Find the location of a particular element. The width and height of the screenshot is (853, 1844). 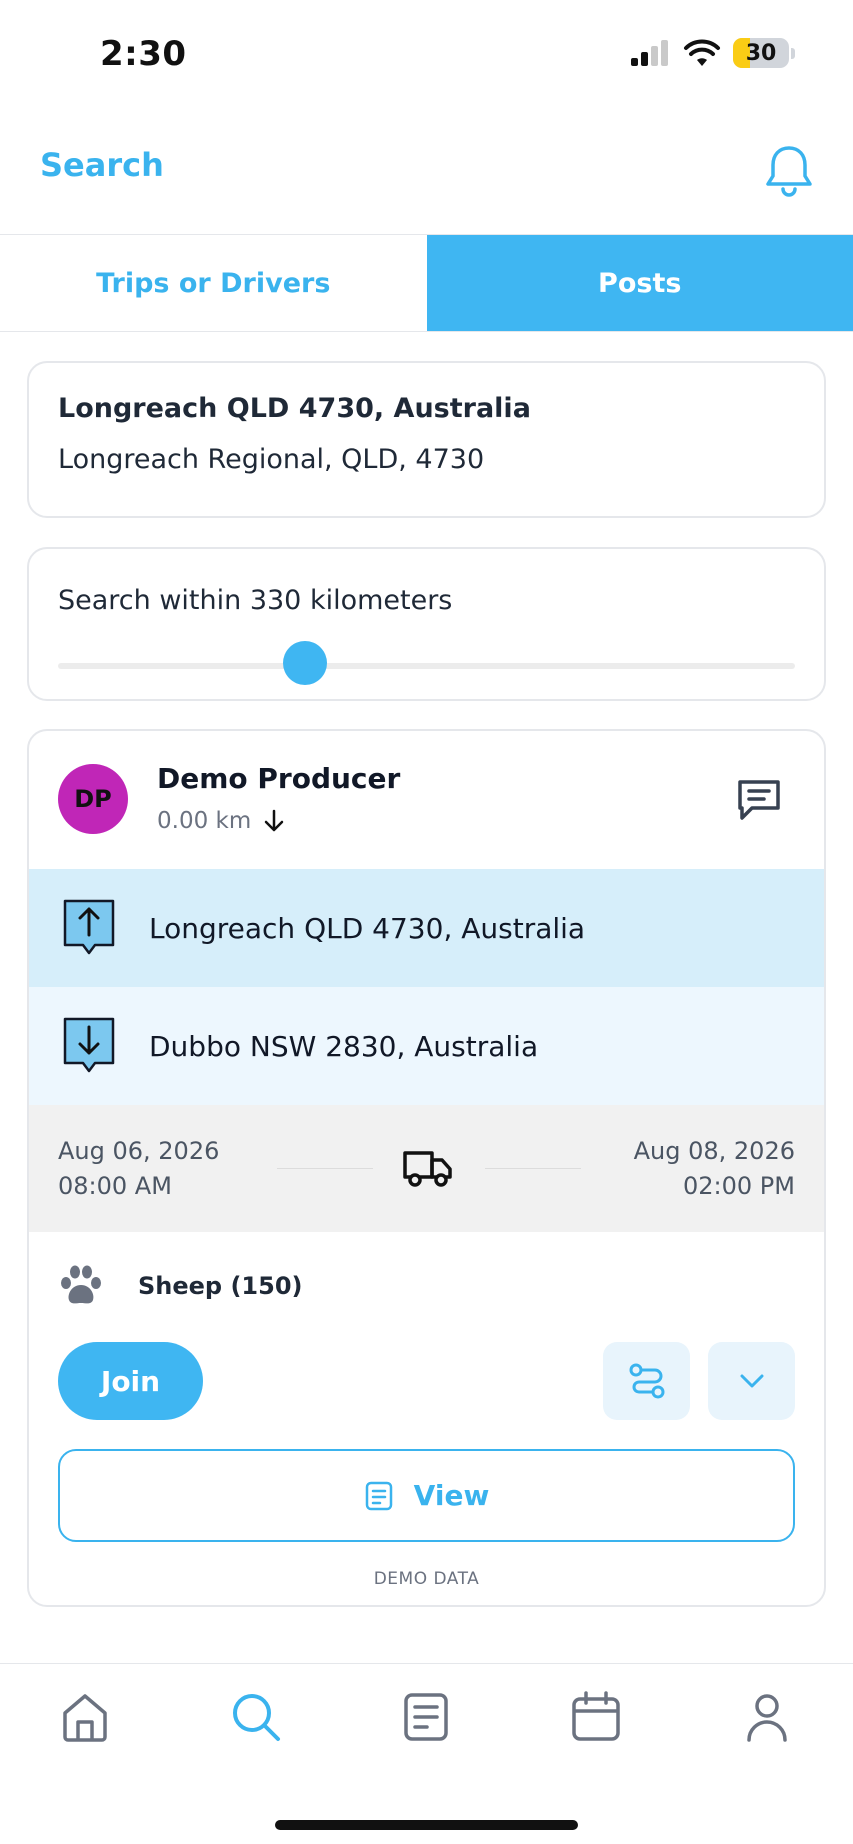

livestock-text: Sheep (150) is located at coordinates (220, 1286).